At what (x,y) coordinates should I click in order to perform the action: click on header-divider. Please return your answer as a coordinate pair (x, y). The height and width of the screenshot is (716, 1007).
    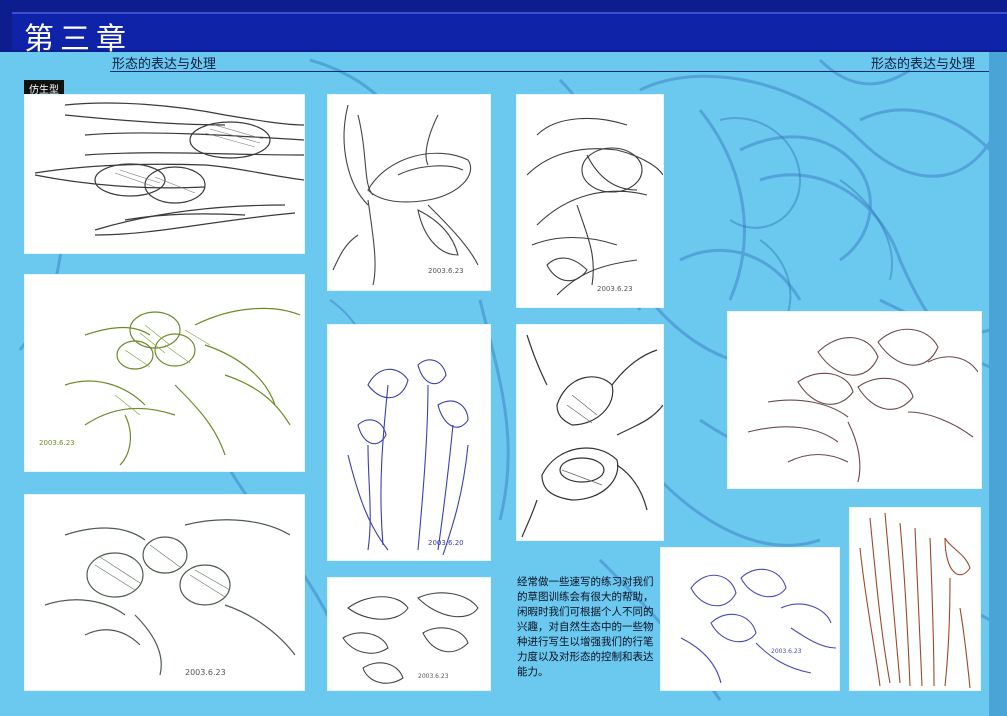
    Looking at the image, I should click on (550, 71).